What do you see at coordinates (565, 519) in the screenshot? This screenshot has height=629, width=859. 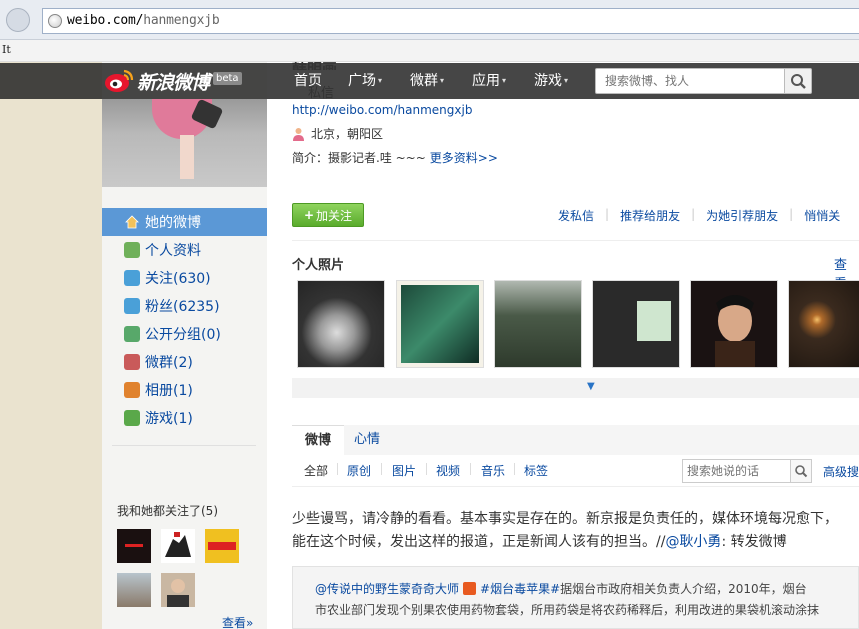 I see `post-text-line: 少些谩骂，请冷静的看看。基本事实是存在的。新京报是负责任的，媒体环境每况愈下，` at bounding box center [565, 519].